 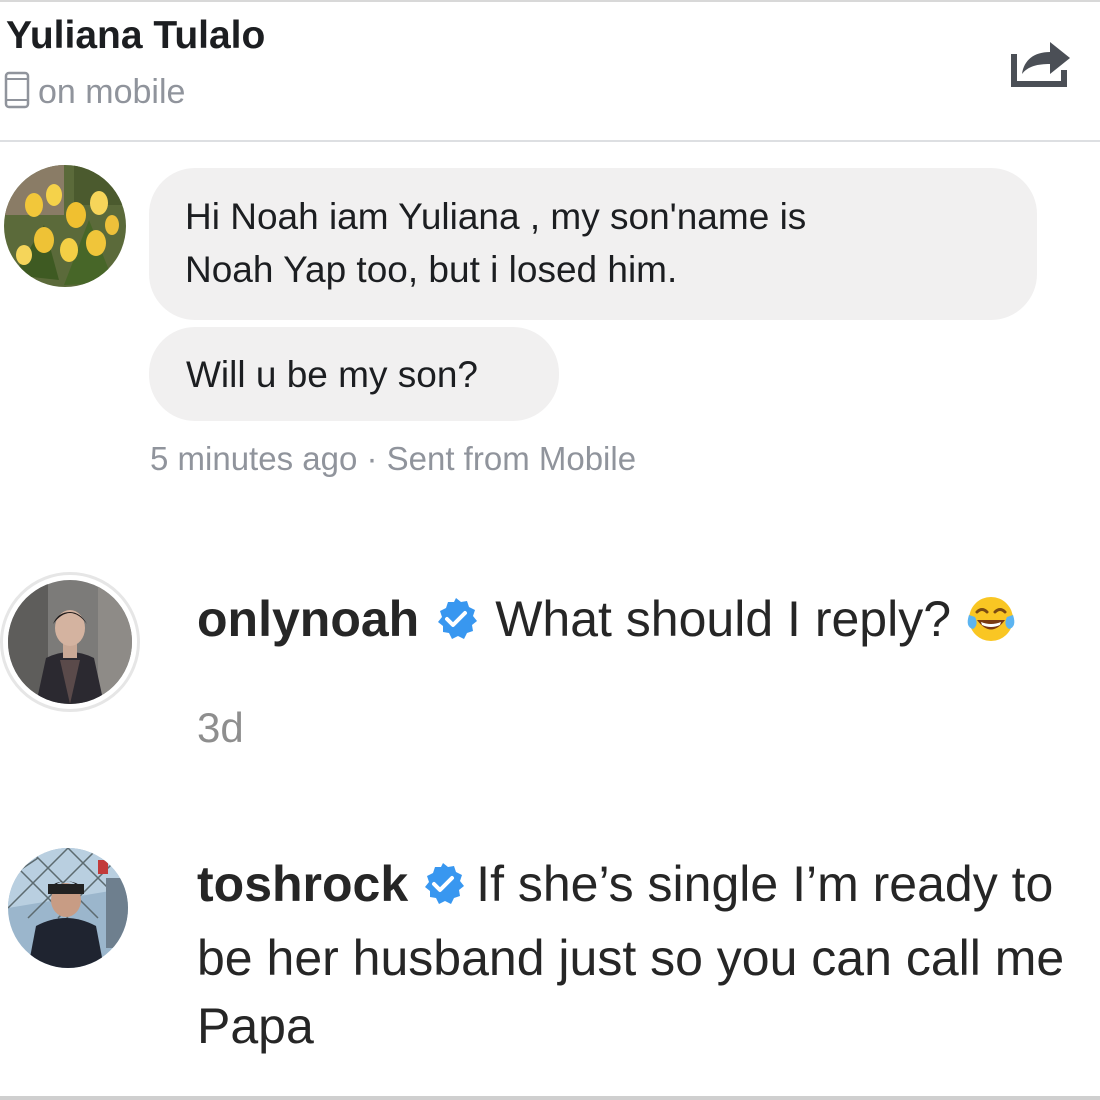 What do you see at coordinates (723, 619) in the screenshot?
I see `comment-text: What should I reply?` at bounding box center [723, 619].